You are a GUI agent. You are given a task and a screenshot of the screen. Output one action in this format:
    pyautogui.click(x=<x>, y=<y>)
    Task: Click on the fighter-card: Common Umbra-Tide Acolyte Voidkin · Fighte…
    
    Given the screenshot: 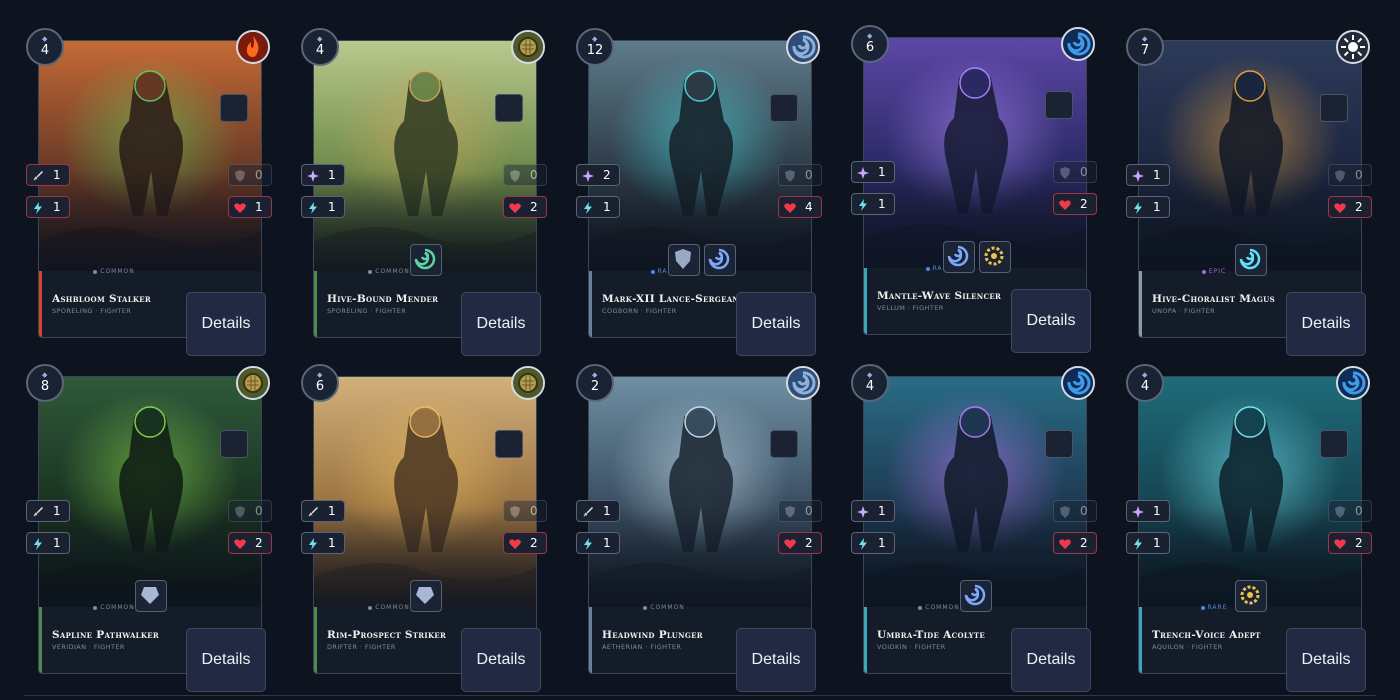 What is the action you would take?
    pyautogui.click(x=976, y=528)
    